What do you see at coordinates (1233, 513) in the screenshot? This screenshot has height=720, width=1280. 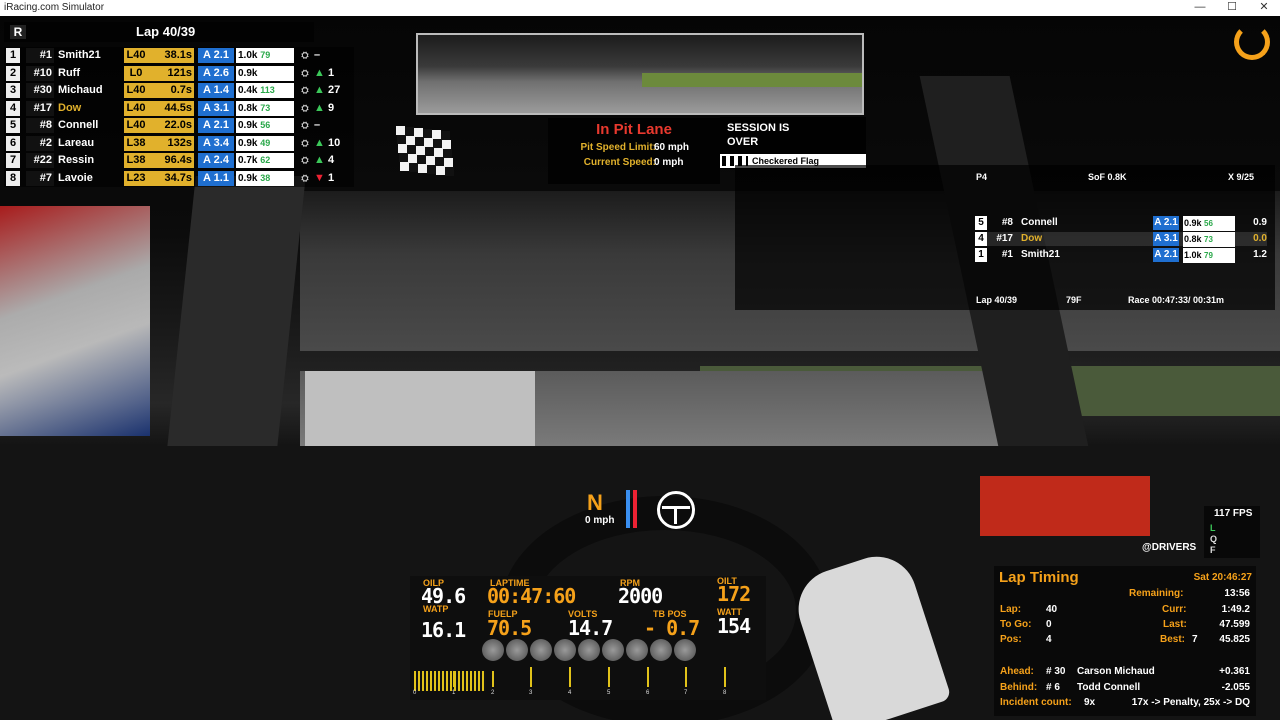 I see `fps-value: 117 FPS` at bounding box center [1233, 513].